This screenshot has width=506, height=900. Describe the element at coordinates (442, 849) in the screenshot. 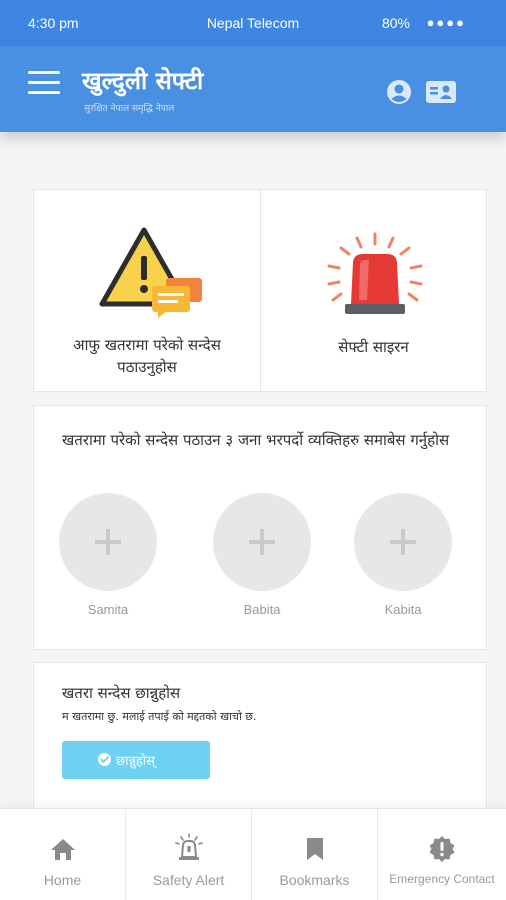

I see `emergency-icon` at that location.